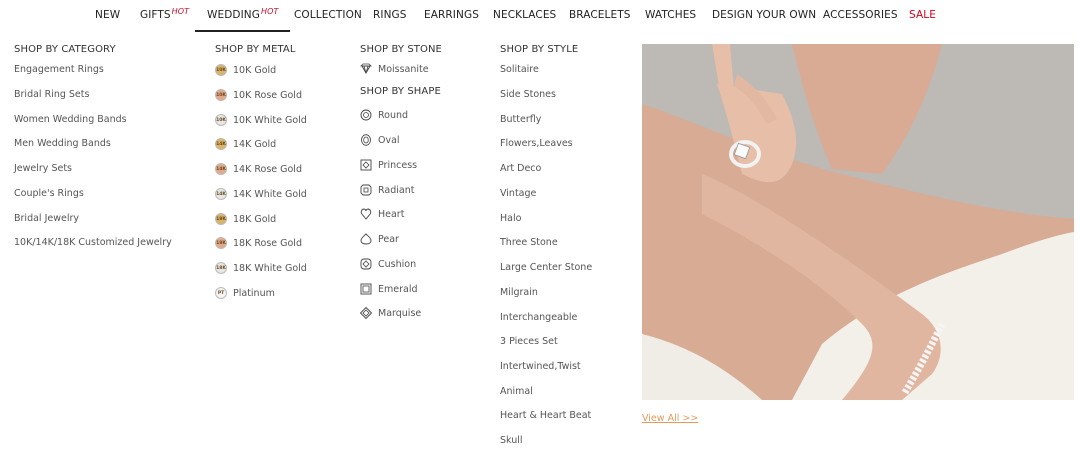 This screenshot has height=451, width=1080. Describe the element at coordinates (516, 391) in the screenshot. I see `style-link: Animal` at that location.